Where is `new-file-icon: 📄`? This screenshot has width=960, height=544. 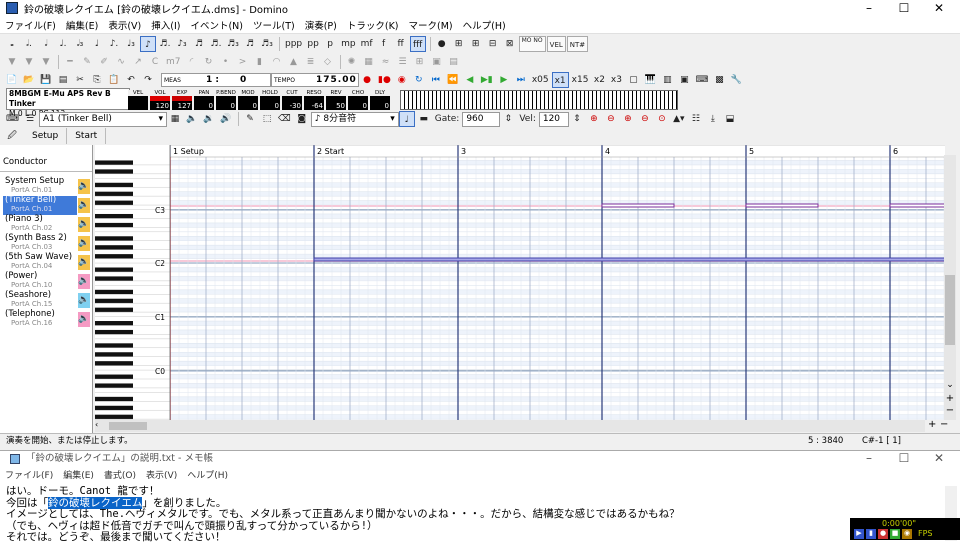 new-file-icon: 📄 is located at coordinates (12, 80).